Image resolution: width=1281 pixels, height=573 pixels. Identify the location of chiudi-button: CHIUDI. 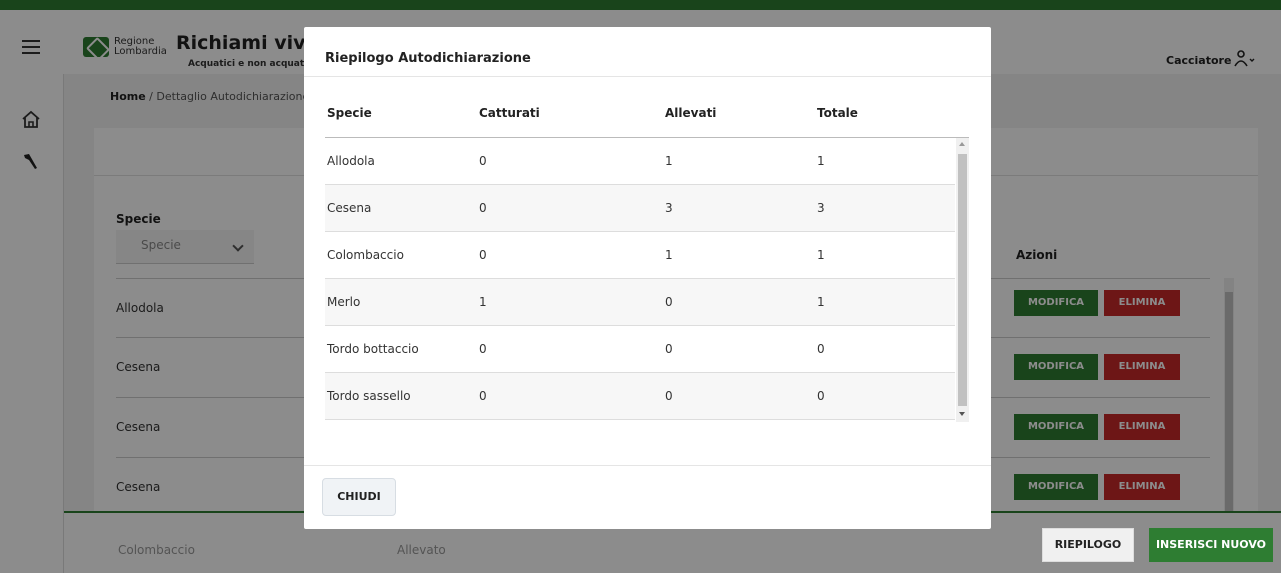
(359, 497).